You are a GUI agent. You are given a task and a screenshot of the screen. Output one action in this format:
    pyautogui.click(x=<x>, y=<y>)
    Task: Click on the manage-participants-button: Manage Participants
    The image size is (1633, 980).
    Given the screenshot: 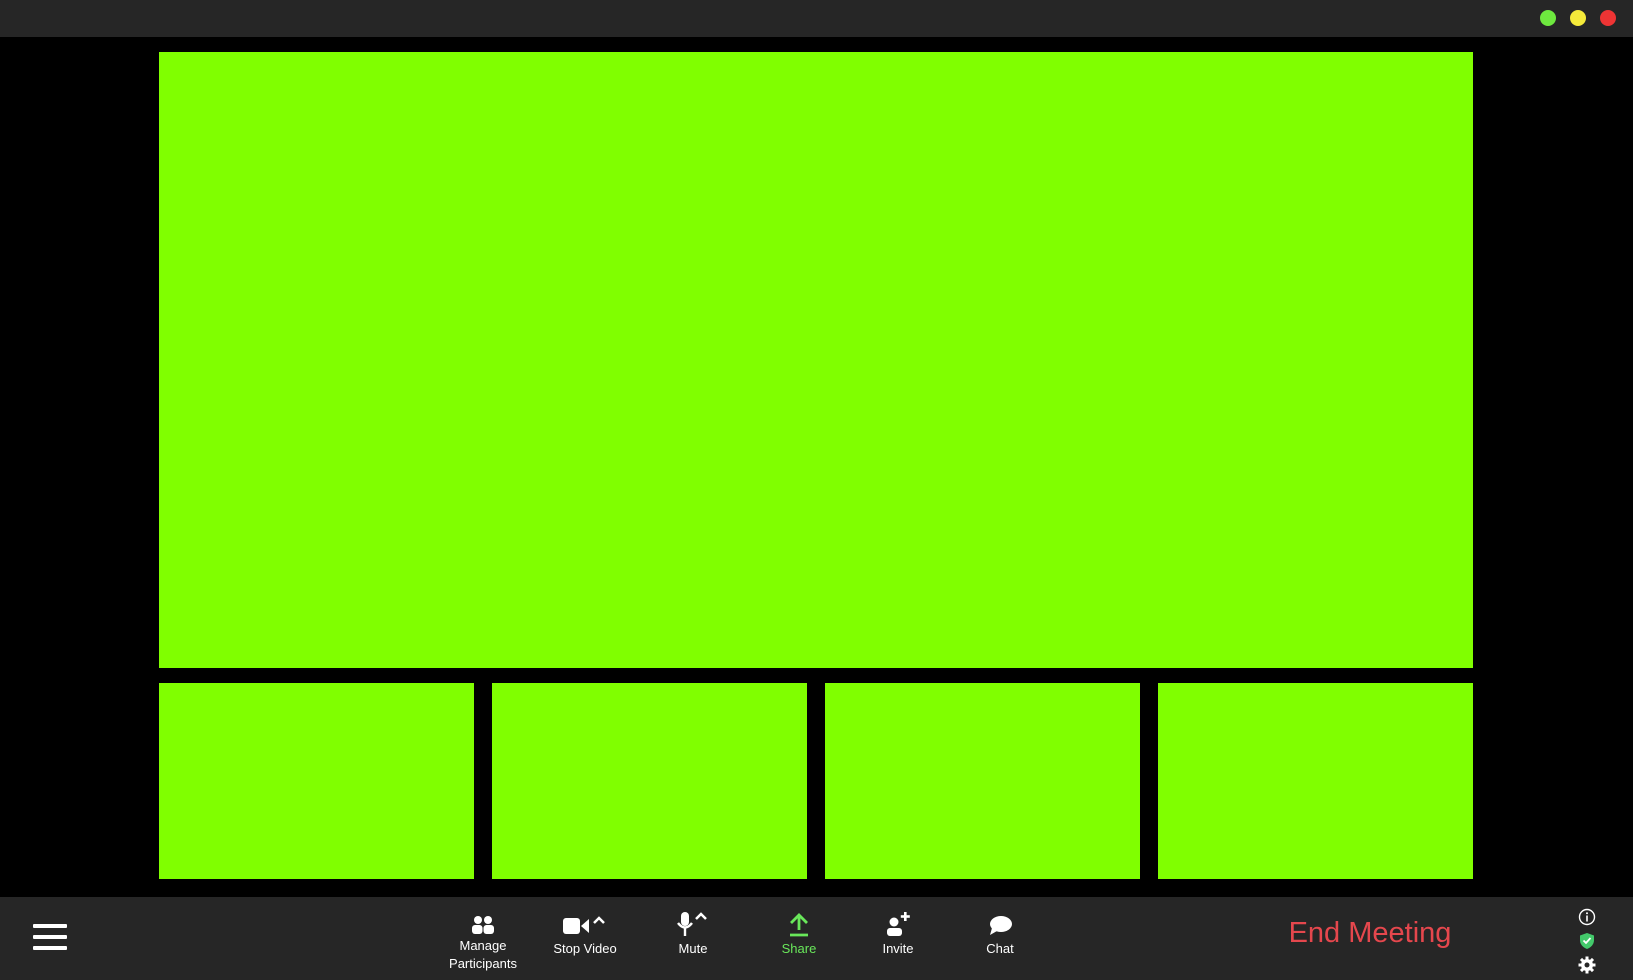 What is the action you would take?
    pyautogui.click(x=483, y=943)
    